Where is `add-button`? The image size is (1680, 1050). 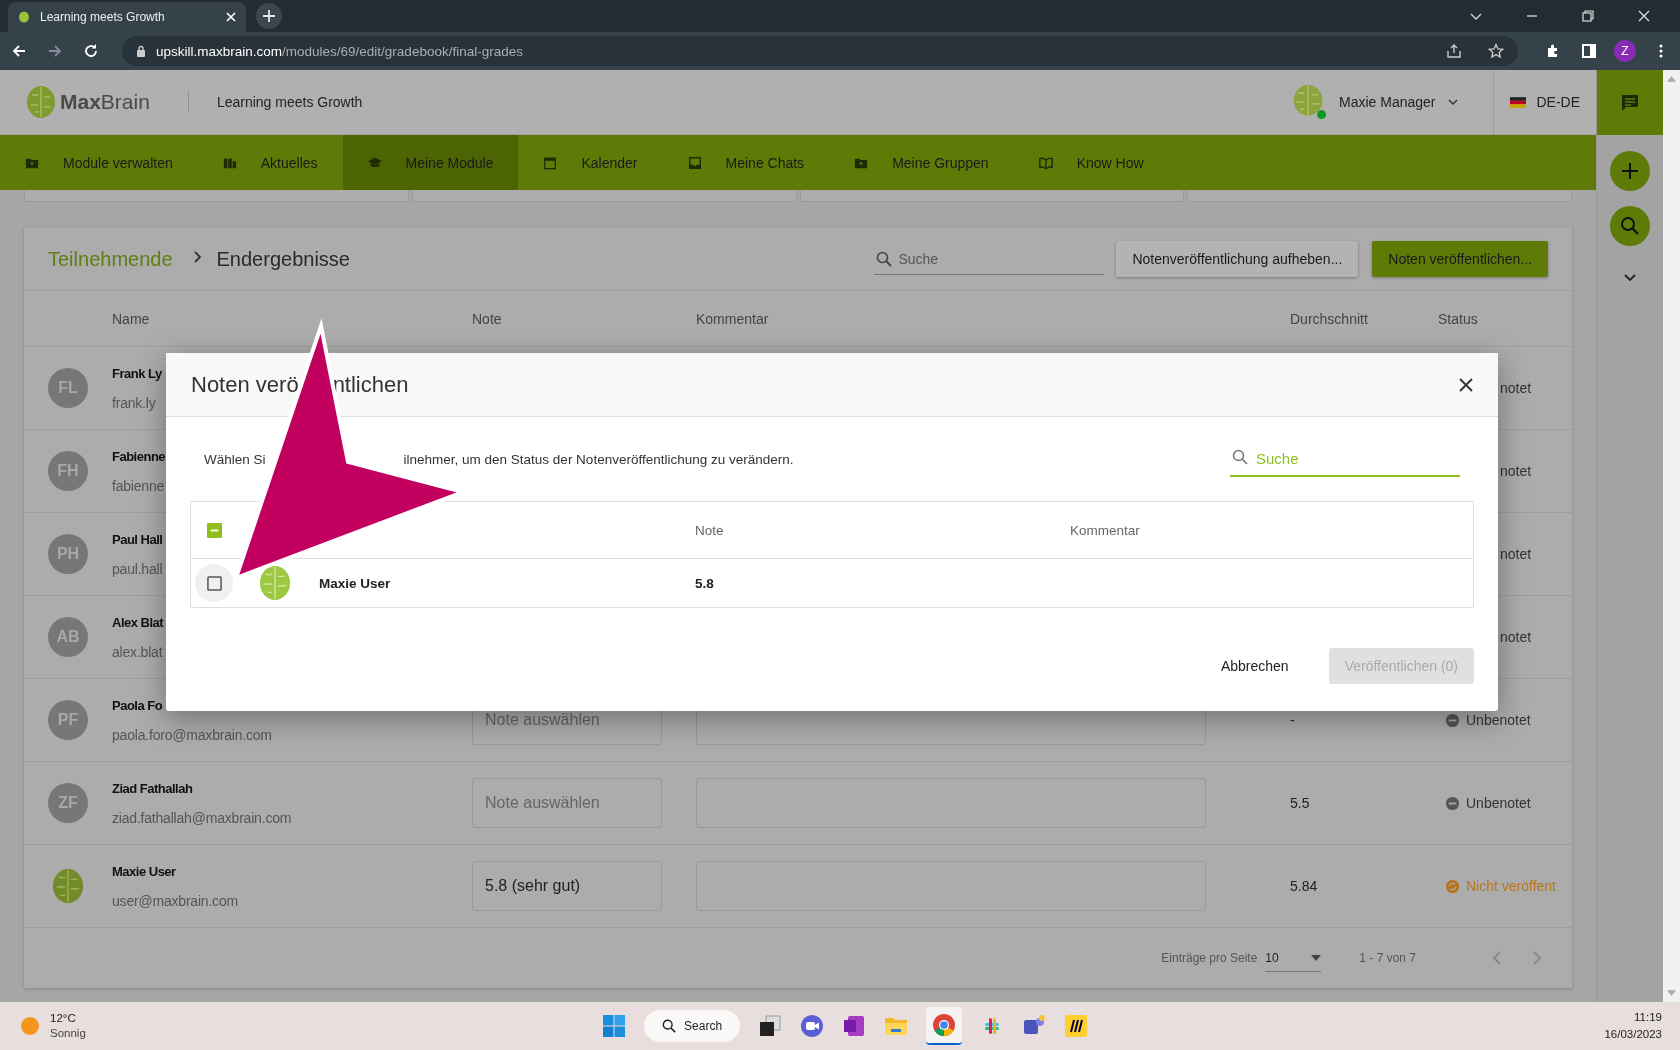 add-button is located at coordinates (1630, 171).